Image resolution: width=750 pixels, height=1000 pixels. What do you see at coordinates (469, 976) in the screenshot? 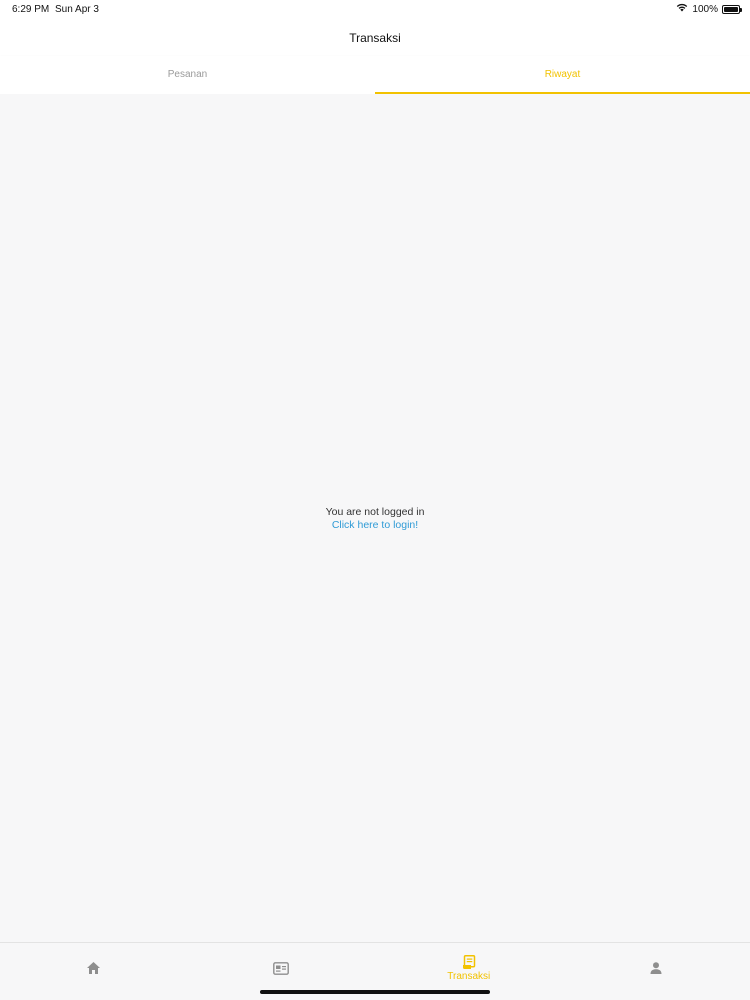
I see `nav-transaksi-label: Transaksi` at bounding box center [469, 976].